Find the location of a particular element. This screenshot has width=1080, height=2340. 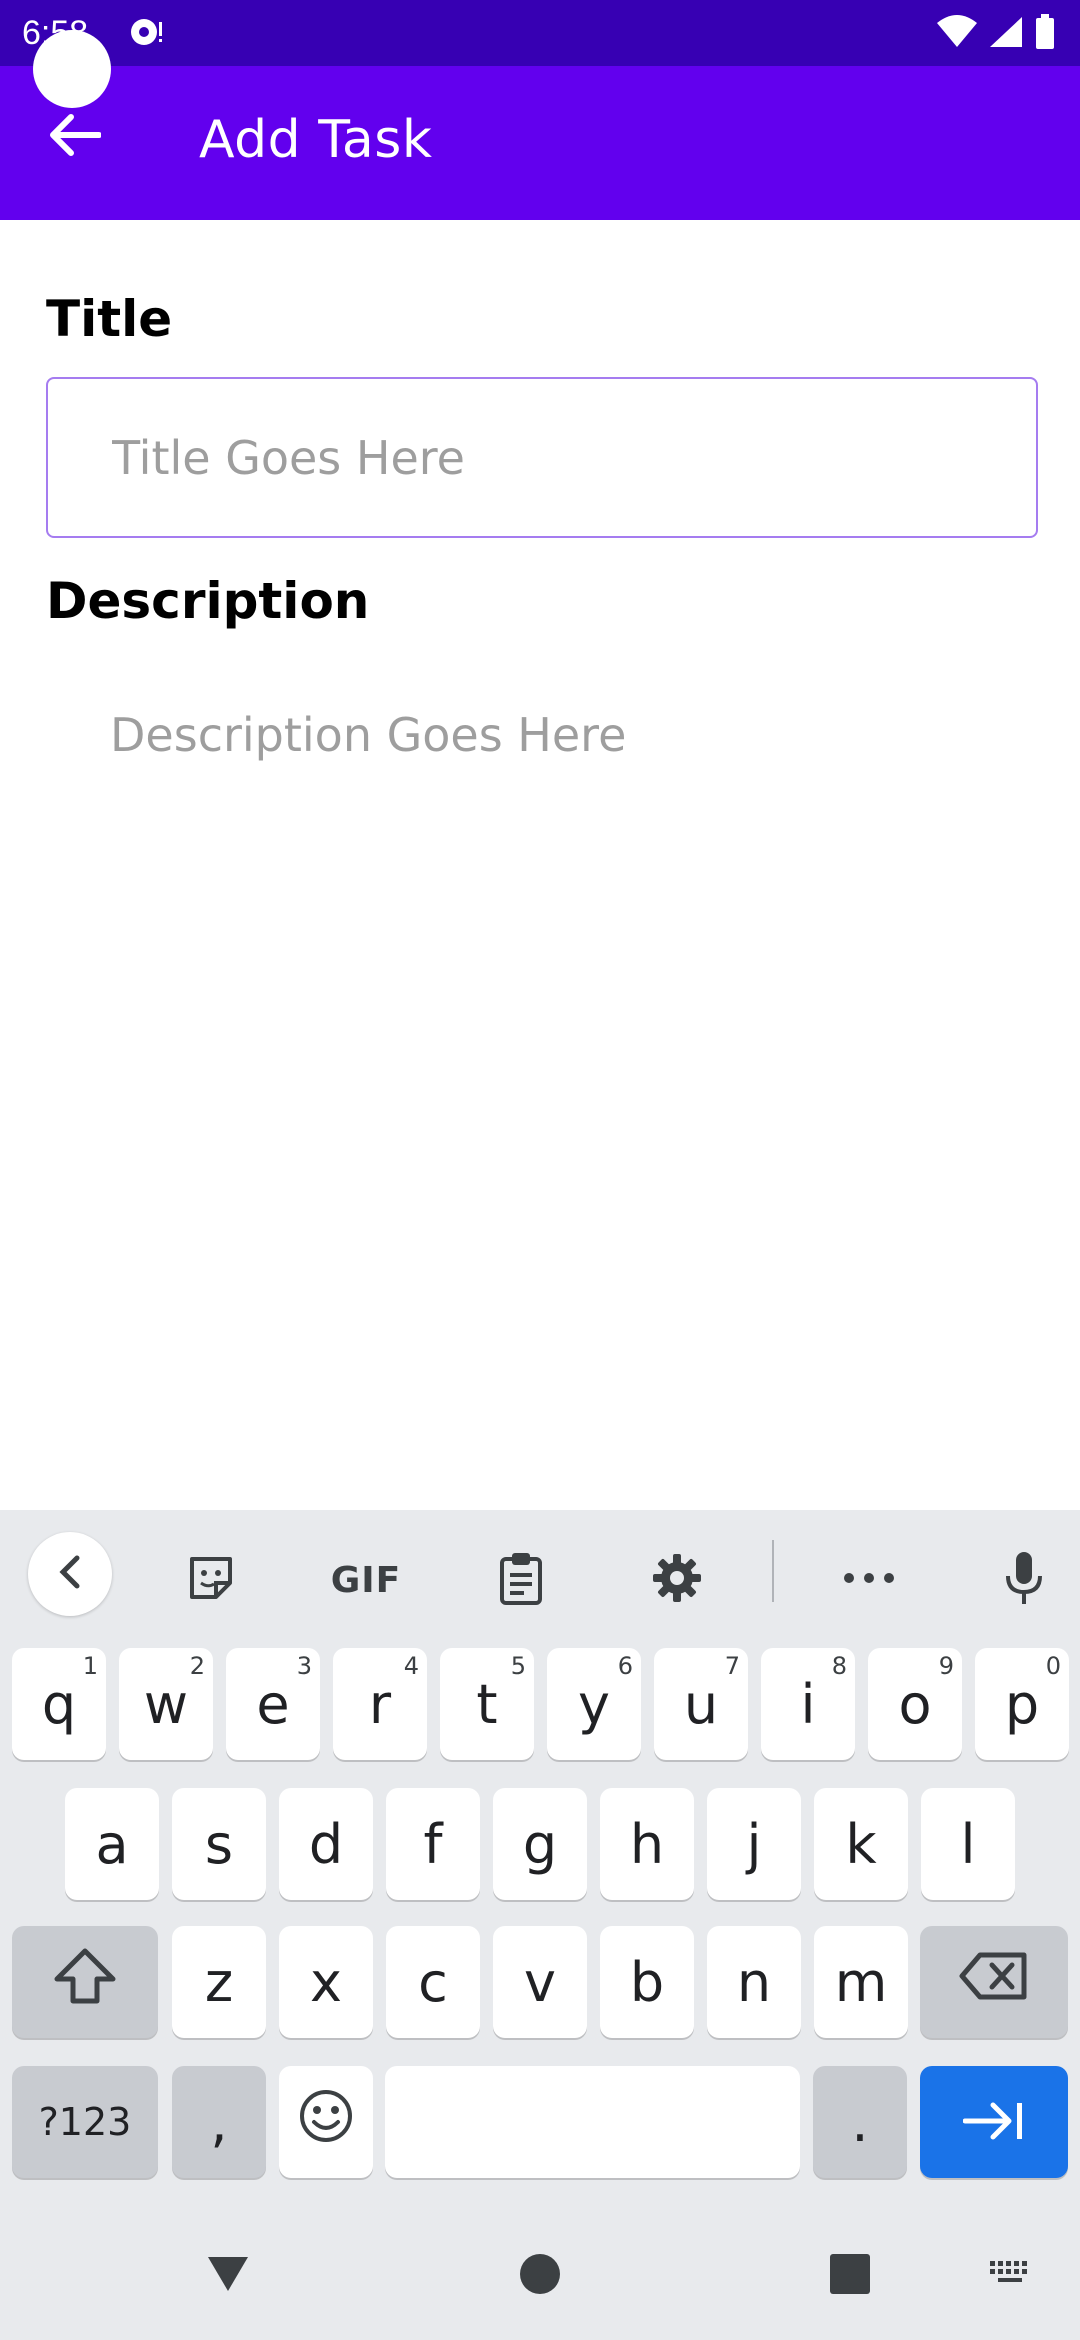

tab-arrow-icon is located at coordinates (993, 2122).